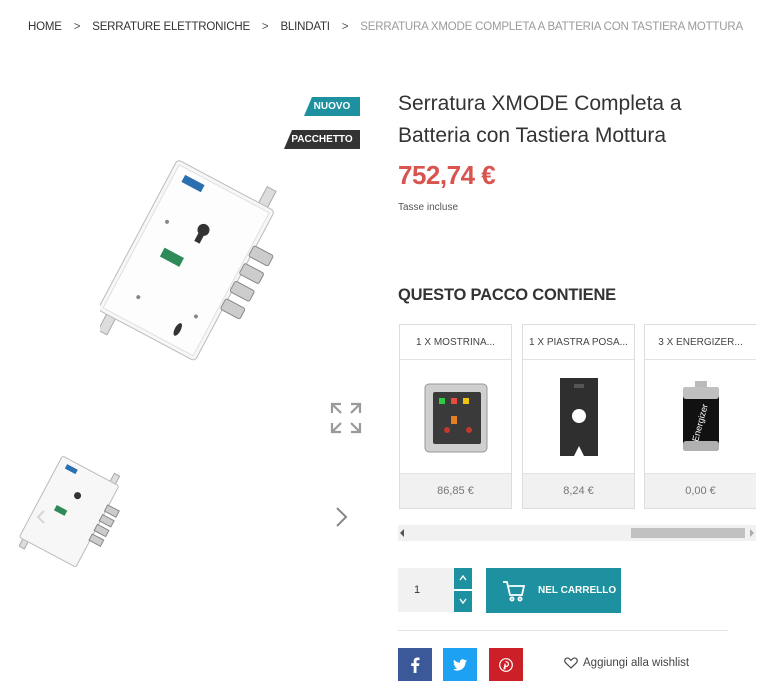  Describe the element at coordinates (322, 139) in the screenshot. I see `pack-badge: PACCHETTO` at that location.